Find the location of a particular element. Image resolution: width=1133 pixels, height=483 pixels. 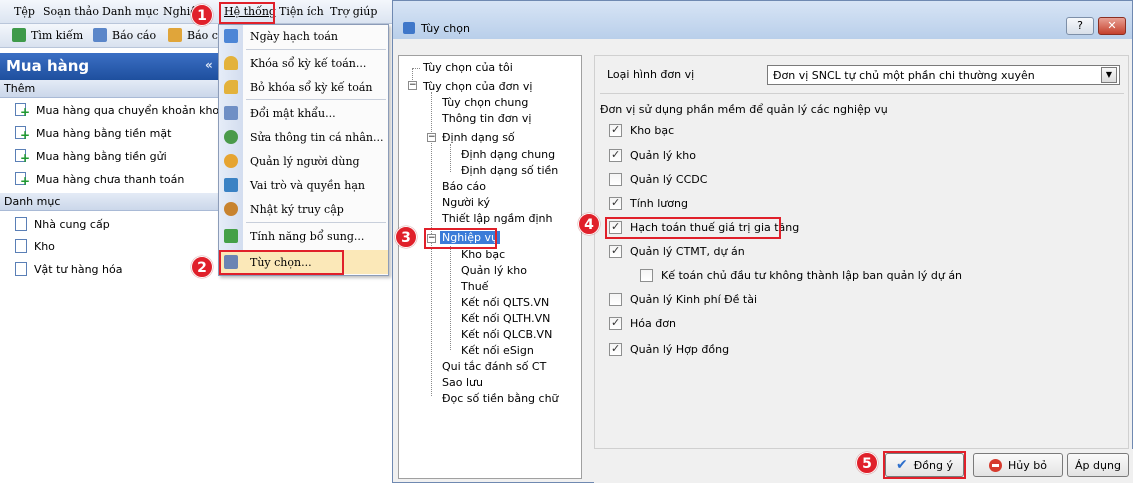

chevron-down-icon: ▼ is located at coordinates (1109, 75).